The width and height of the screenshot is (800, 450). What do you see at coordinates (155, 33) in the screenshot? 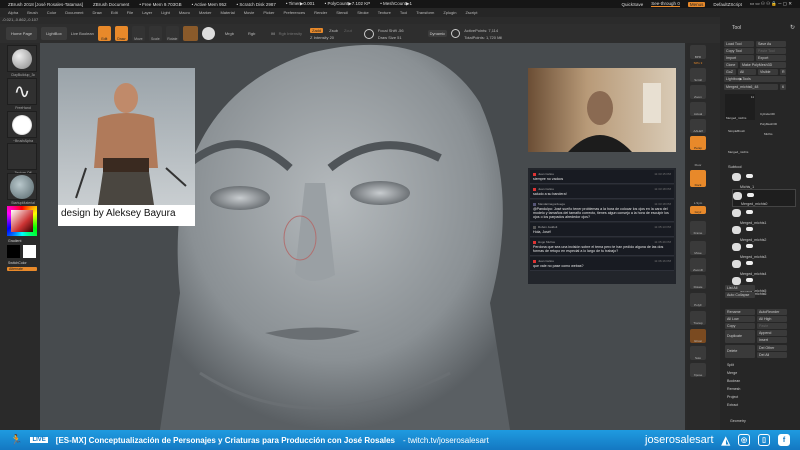
I see `scale-button: Scale` at bounding box center [155, 33].